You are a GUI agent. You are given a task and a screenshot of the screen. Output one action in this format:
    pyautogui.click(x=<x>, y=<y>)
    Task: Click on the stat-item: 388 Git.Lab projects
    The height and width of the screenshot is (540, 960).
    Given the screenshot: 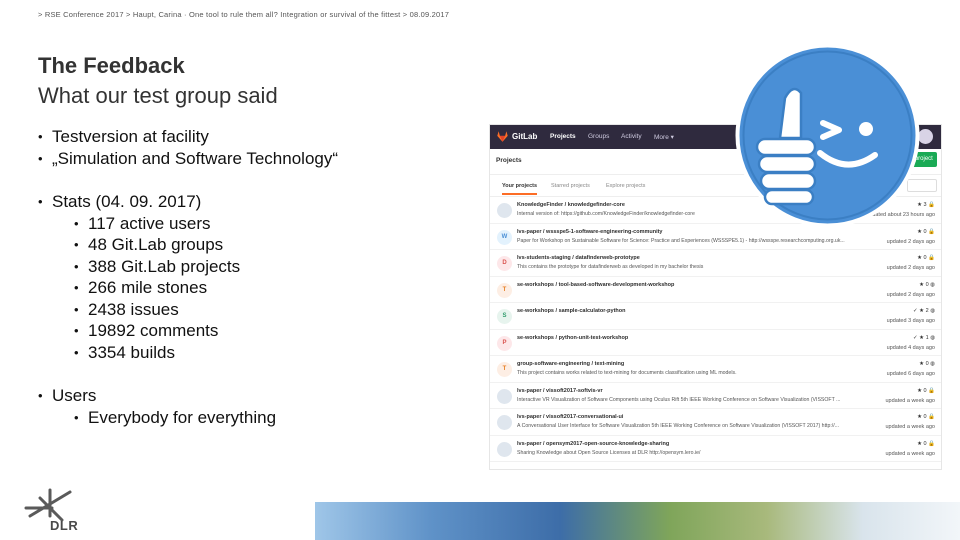 What is the action you would take?
    pyautogui.click(x=258, y=267)
    